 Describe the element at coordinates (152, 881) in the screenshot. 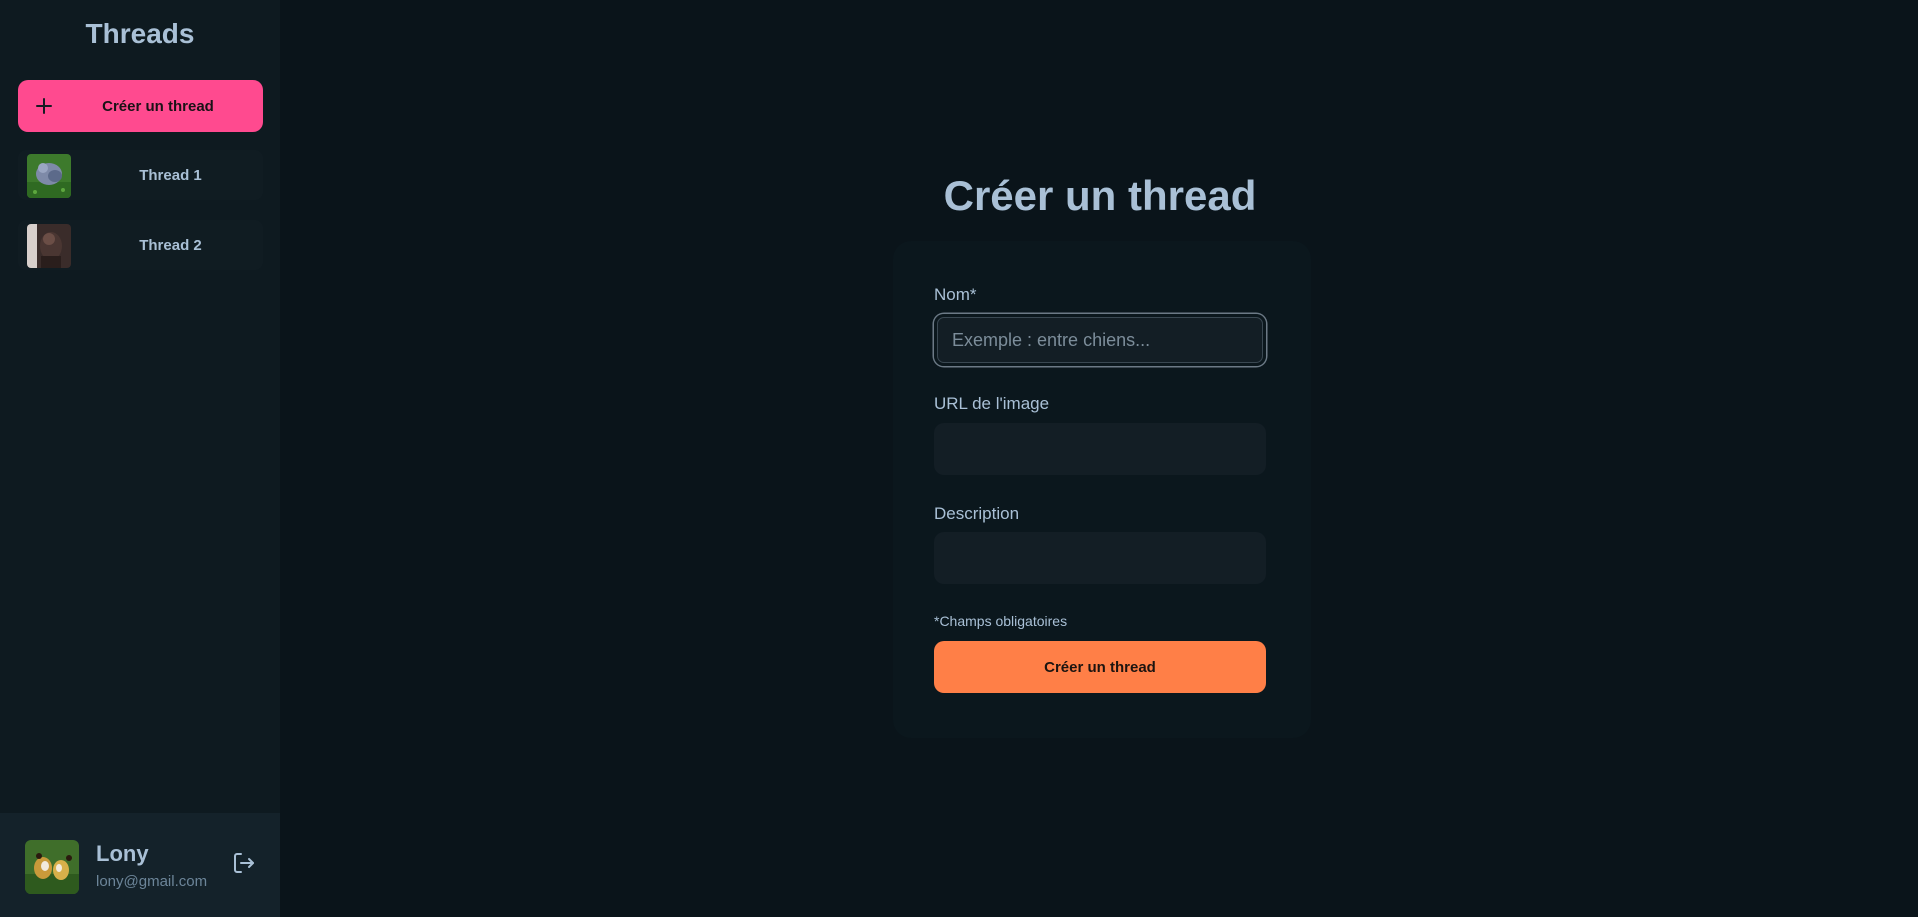

I see `user-email: lony@gmail.com` at that location.